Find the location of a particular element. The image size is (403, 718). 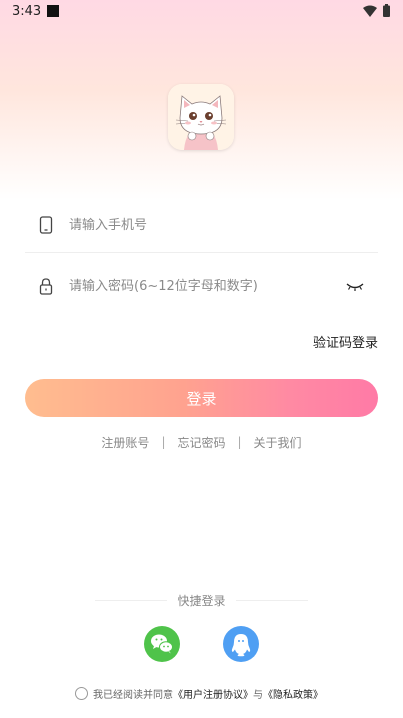

password-field is located at coordinates (201, 286).